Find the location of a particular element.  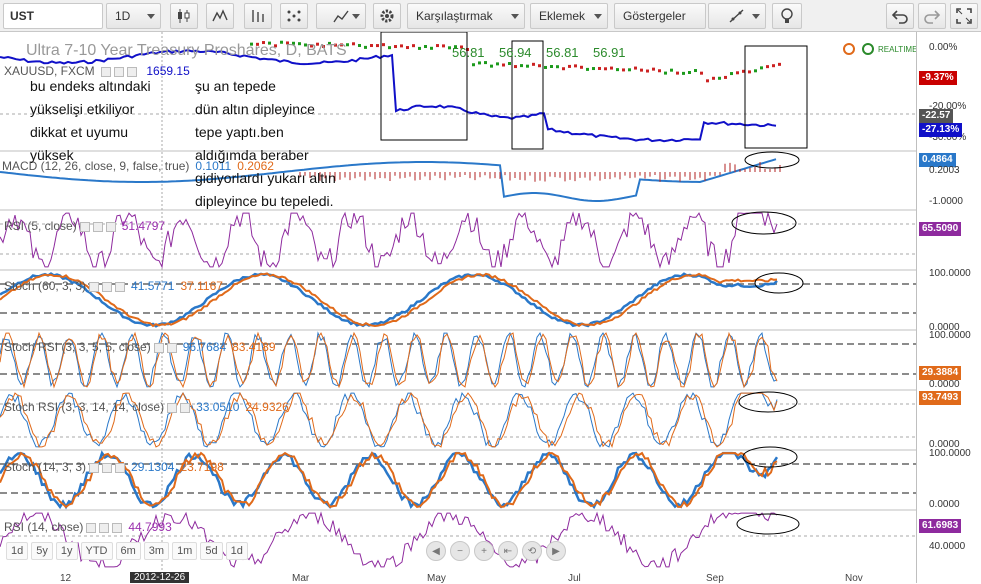

line-chart-up-icon is located at coordinates (341, 16).